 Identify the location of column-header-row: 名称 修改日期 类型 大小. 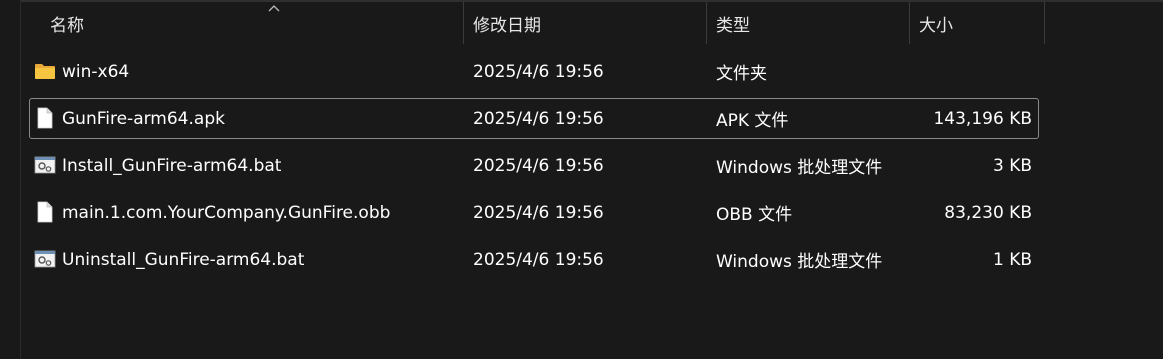
(592, 23).